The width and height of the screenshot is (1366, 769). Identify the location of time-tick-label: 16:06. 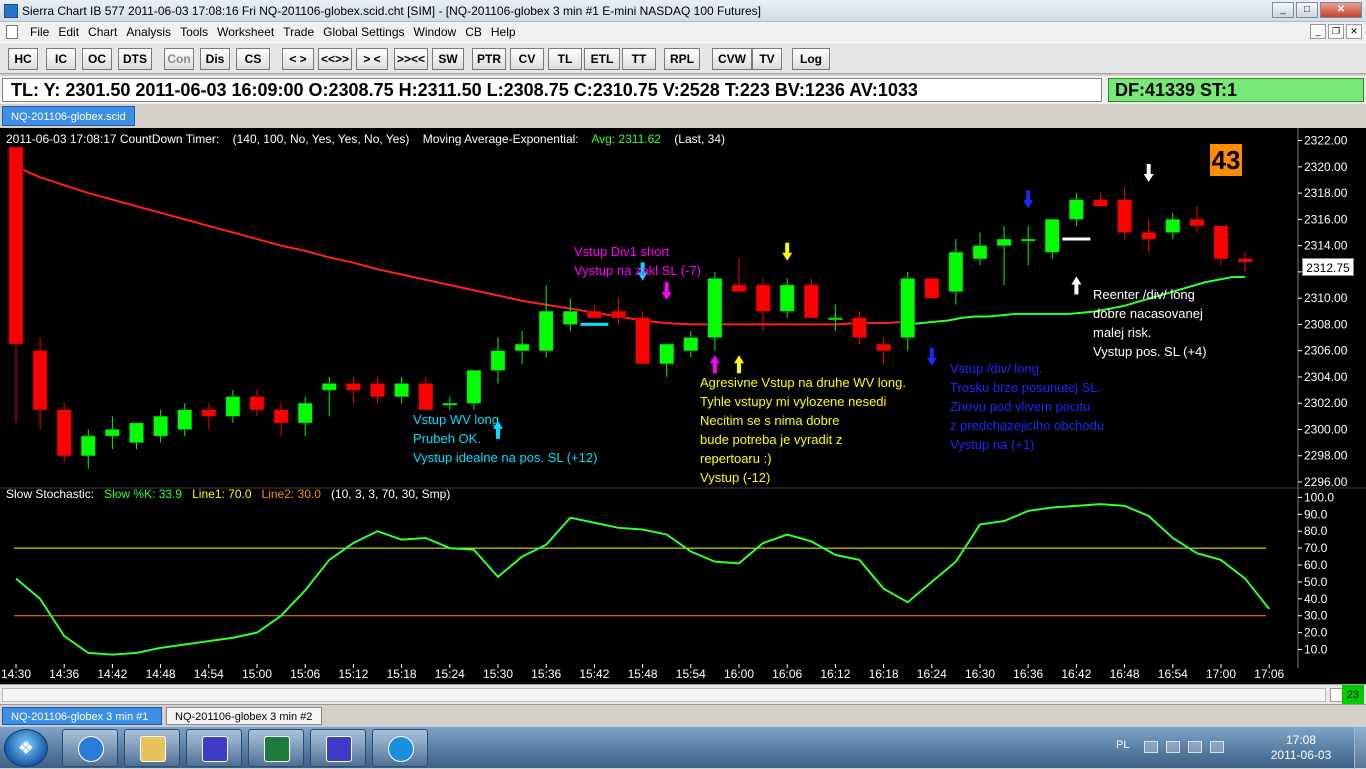
(787, 674).